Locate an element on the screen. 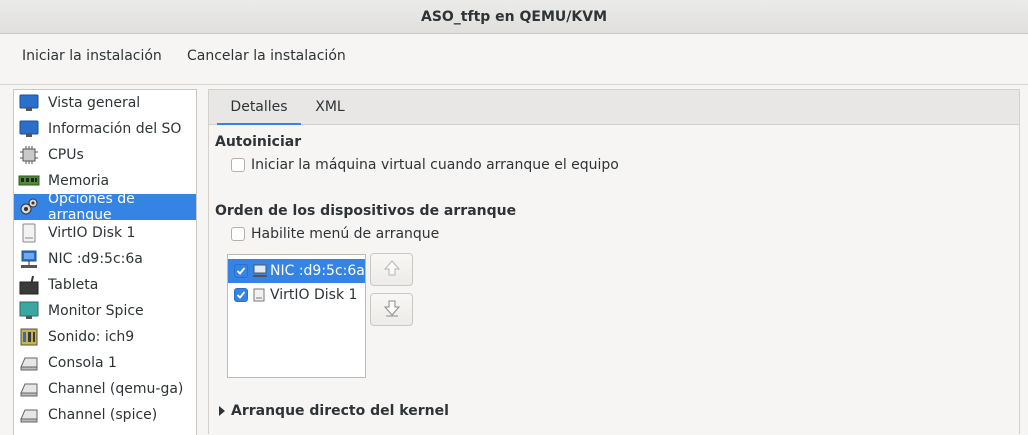  boot-gear-icon is located at coordinates (29, 207).